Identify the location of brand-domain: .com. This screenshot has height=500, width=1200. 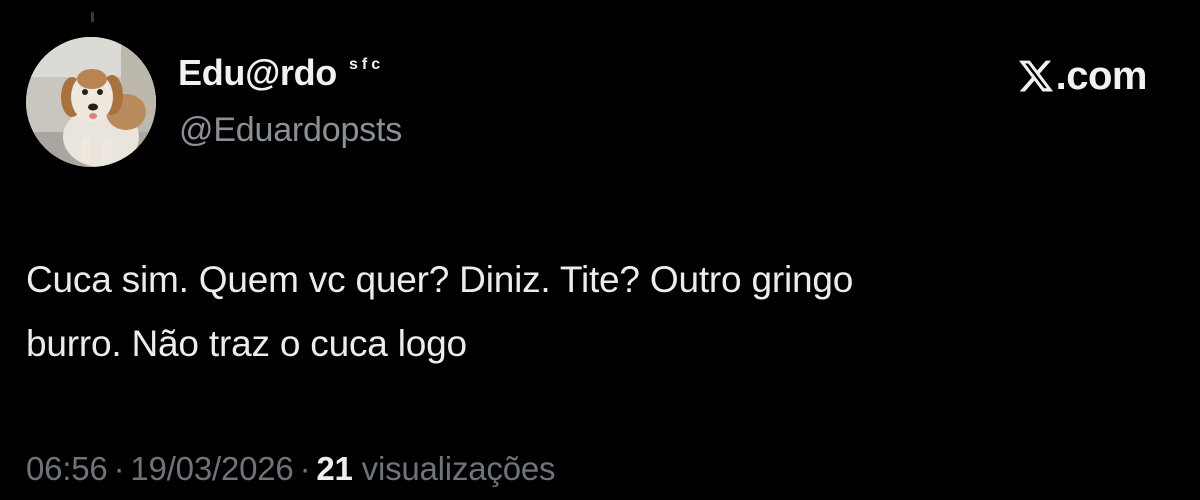
(1101, 76).